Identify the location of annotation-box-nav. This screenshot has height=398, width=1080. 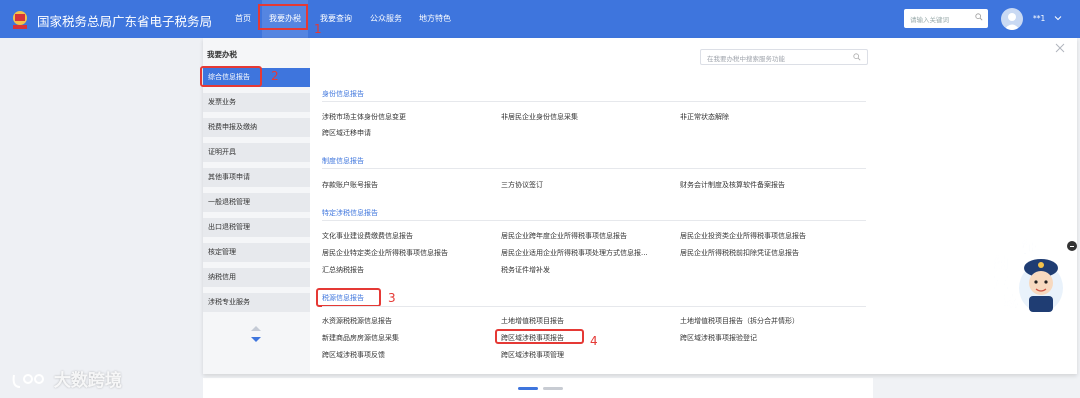
(283, 17).